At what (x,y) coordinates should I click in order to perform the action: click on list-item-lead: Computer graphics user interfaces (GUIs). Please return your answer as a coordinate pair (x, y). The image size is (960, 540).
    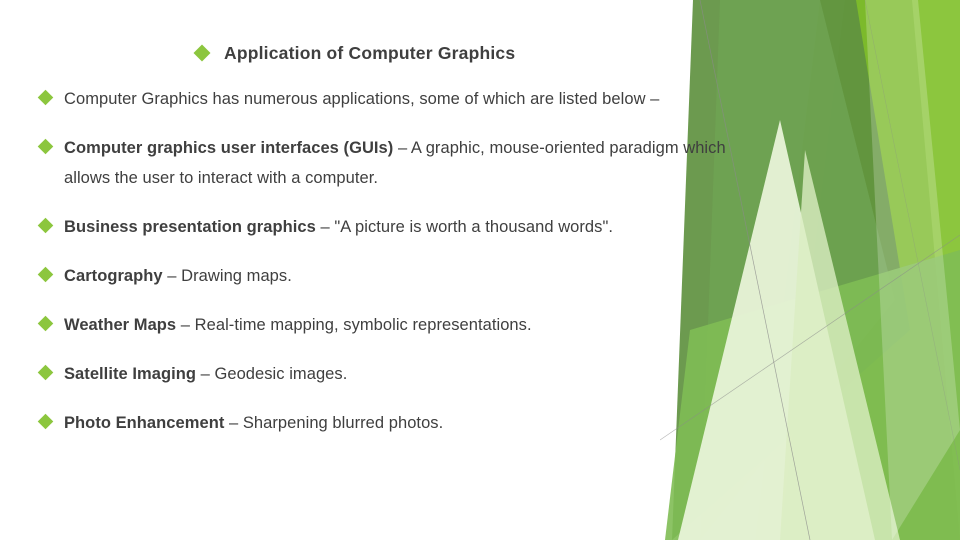
    Looking at the image, I should click on (229, 148).